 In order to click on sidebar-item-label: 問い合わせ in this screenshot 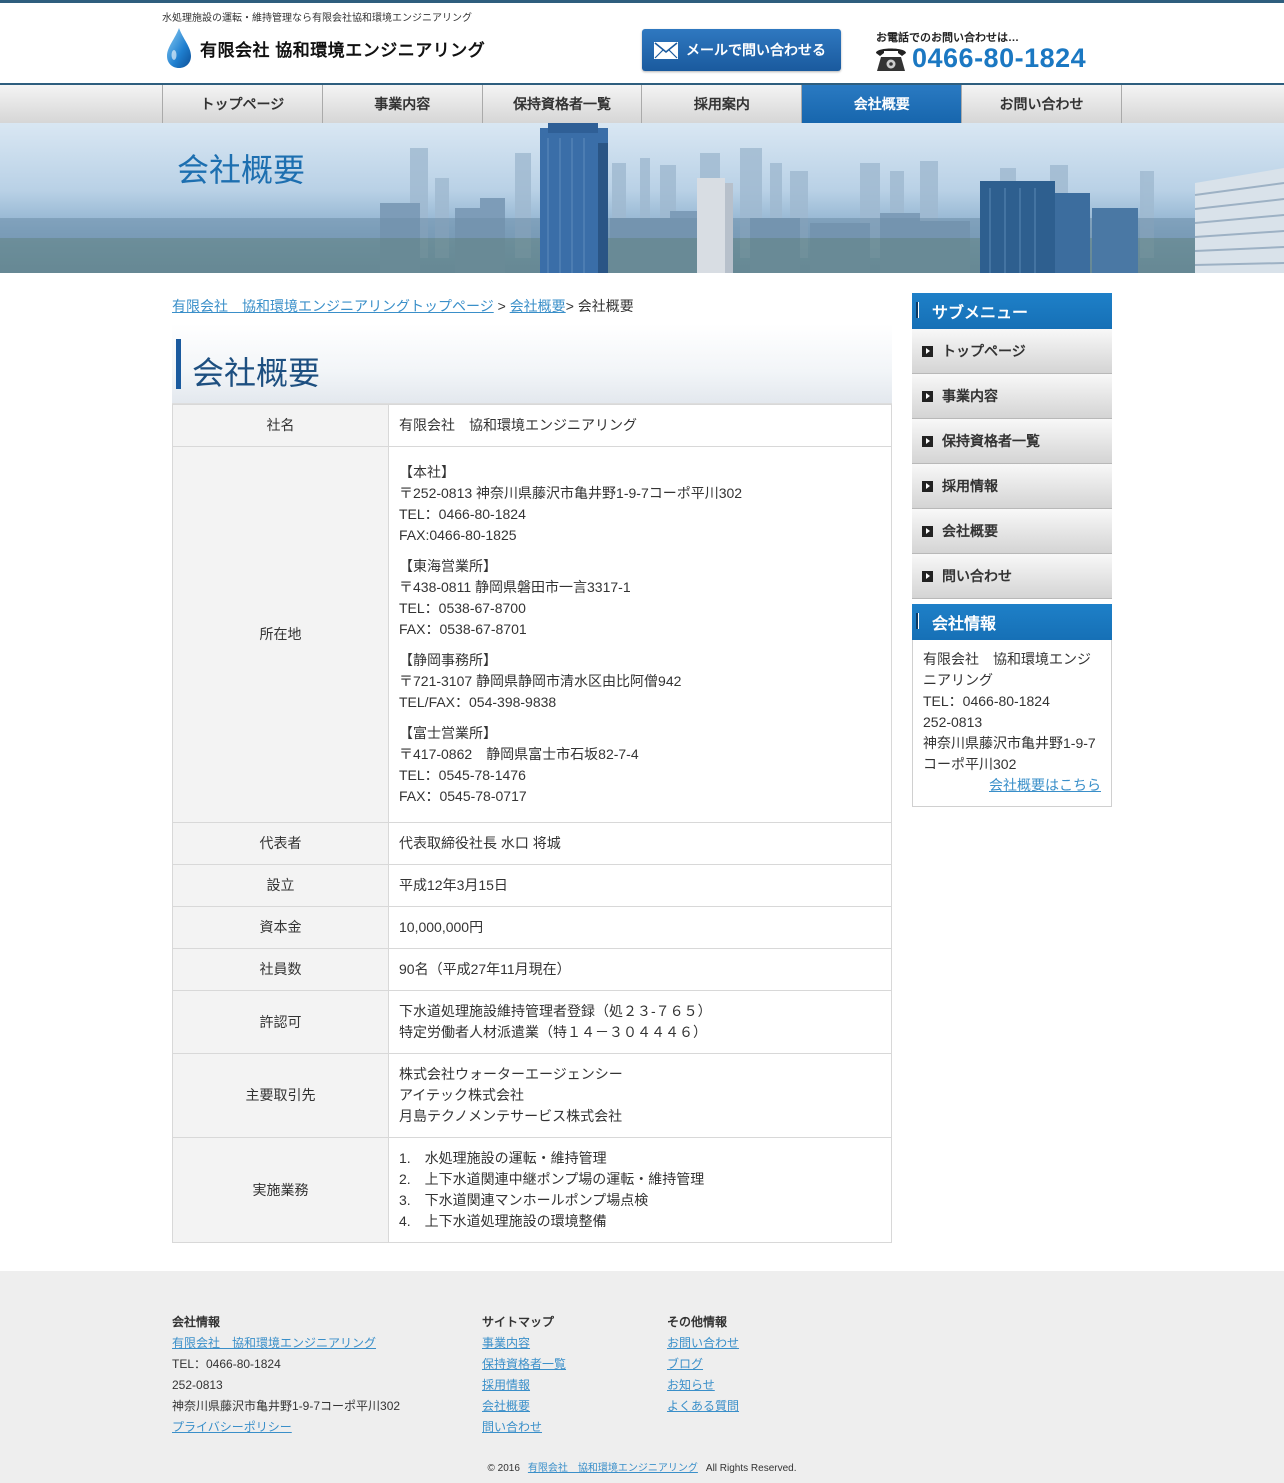, I will do `click(977, 576)`.